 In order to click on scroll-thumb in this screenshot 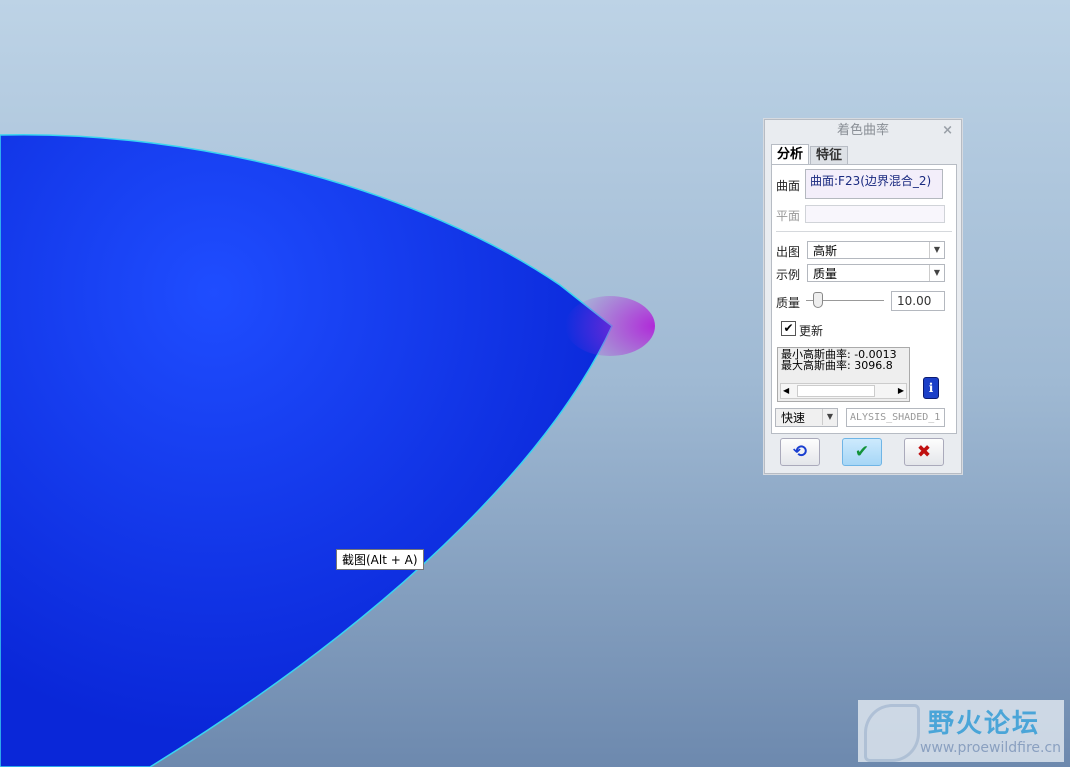, I will do `click(836, 391)`.